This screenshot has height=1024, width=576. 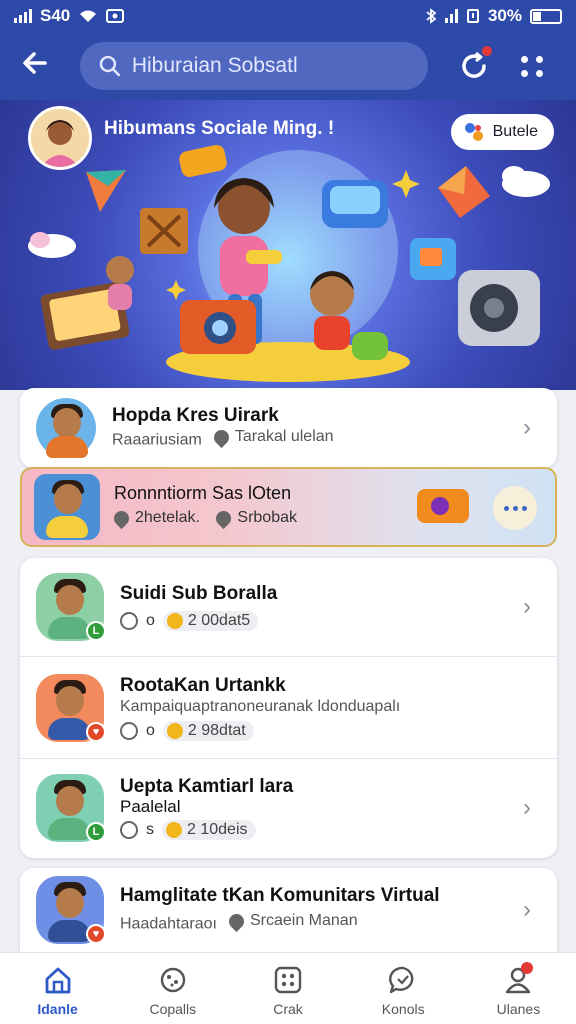 I want to click on nav-label: Copalls, so click(x=173, y=1009).